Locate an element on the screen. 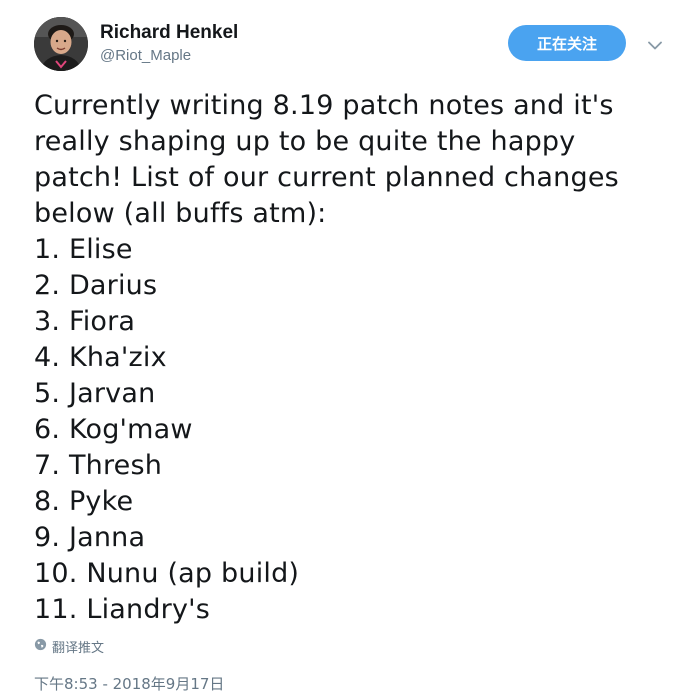 The image size is (690, 696). avatar is located at coordinates (61, 44).